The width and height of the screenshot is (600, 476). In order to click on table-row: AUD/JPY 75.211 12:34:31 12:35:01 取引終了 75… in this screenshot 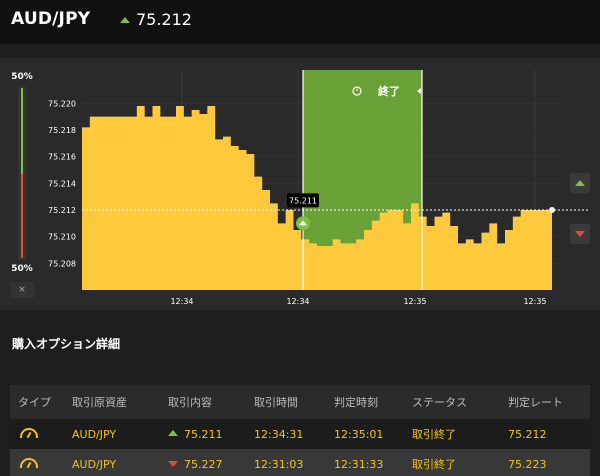, I will do `click(300, 434)`.